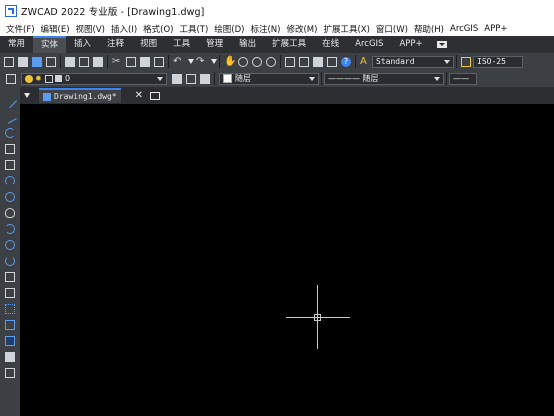  What do you see at coordinates (98, 61) in the screenshot?
I see `publish-icon` at bounding box center [98, 61].